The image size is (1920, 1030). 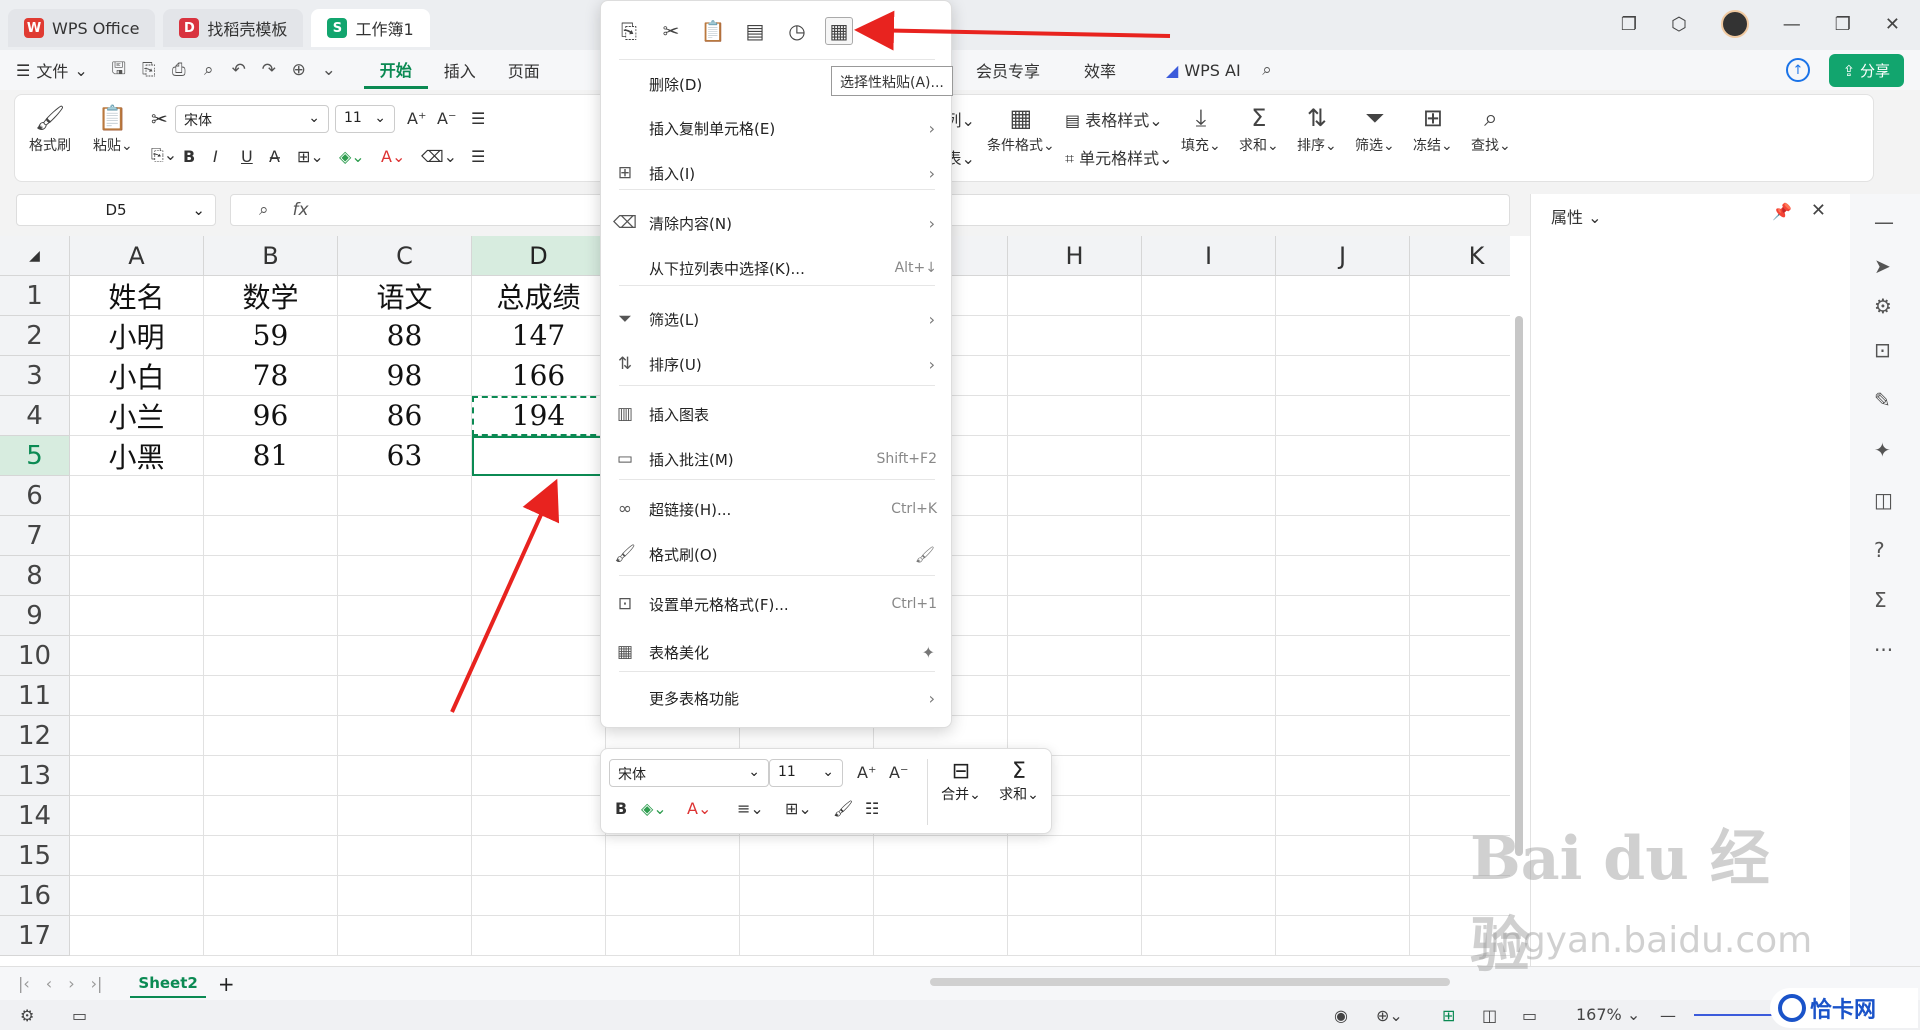 What do you see at coordinates (271, 616) in the screenshot?
I see `cell-b9` at bounding box center [271, 616].